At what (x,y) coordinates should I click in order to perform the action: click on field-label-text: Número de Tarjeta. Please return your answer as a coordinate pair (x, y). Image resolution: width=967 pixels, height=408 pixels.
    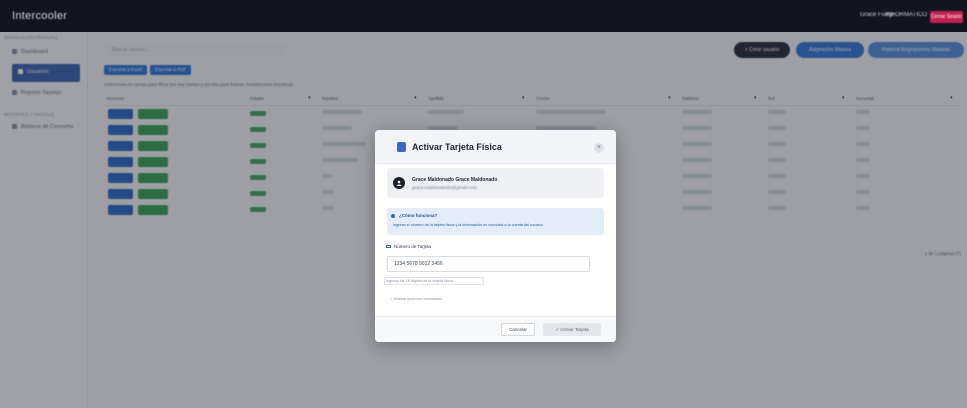
    Looking at the image, I should click on (412, 246).